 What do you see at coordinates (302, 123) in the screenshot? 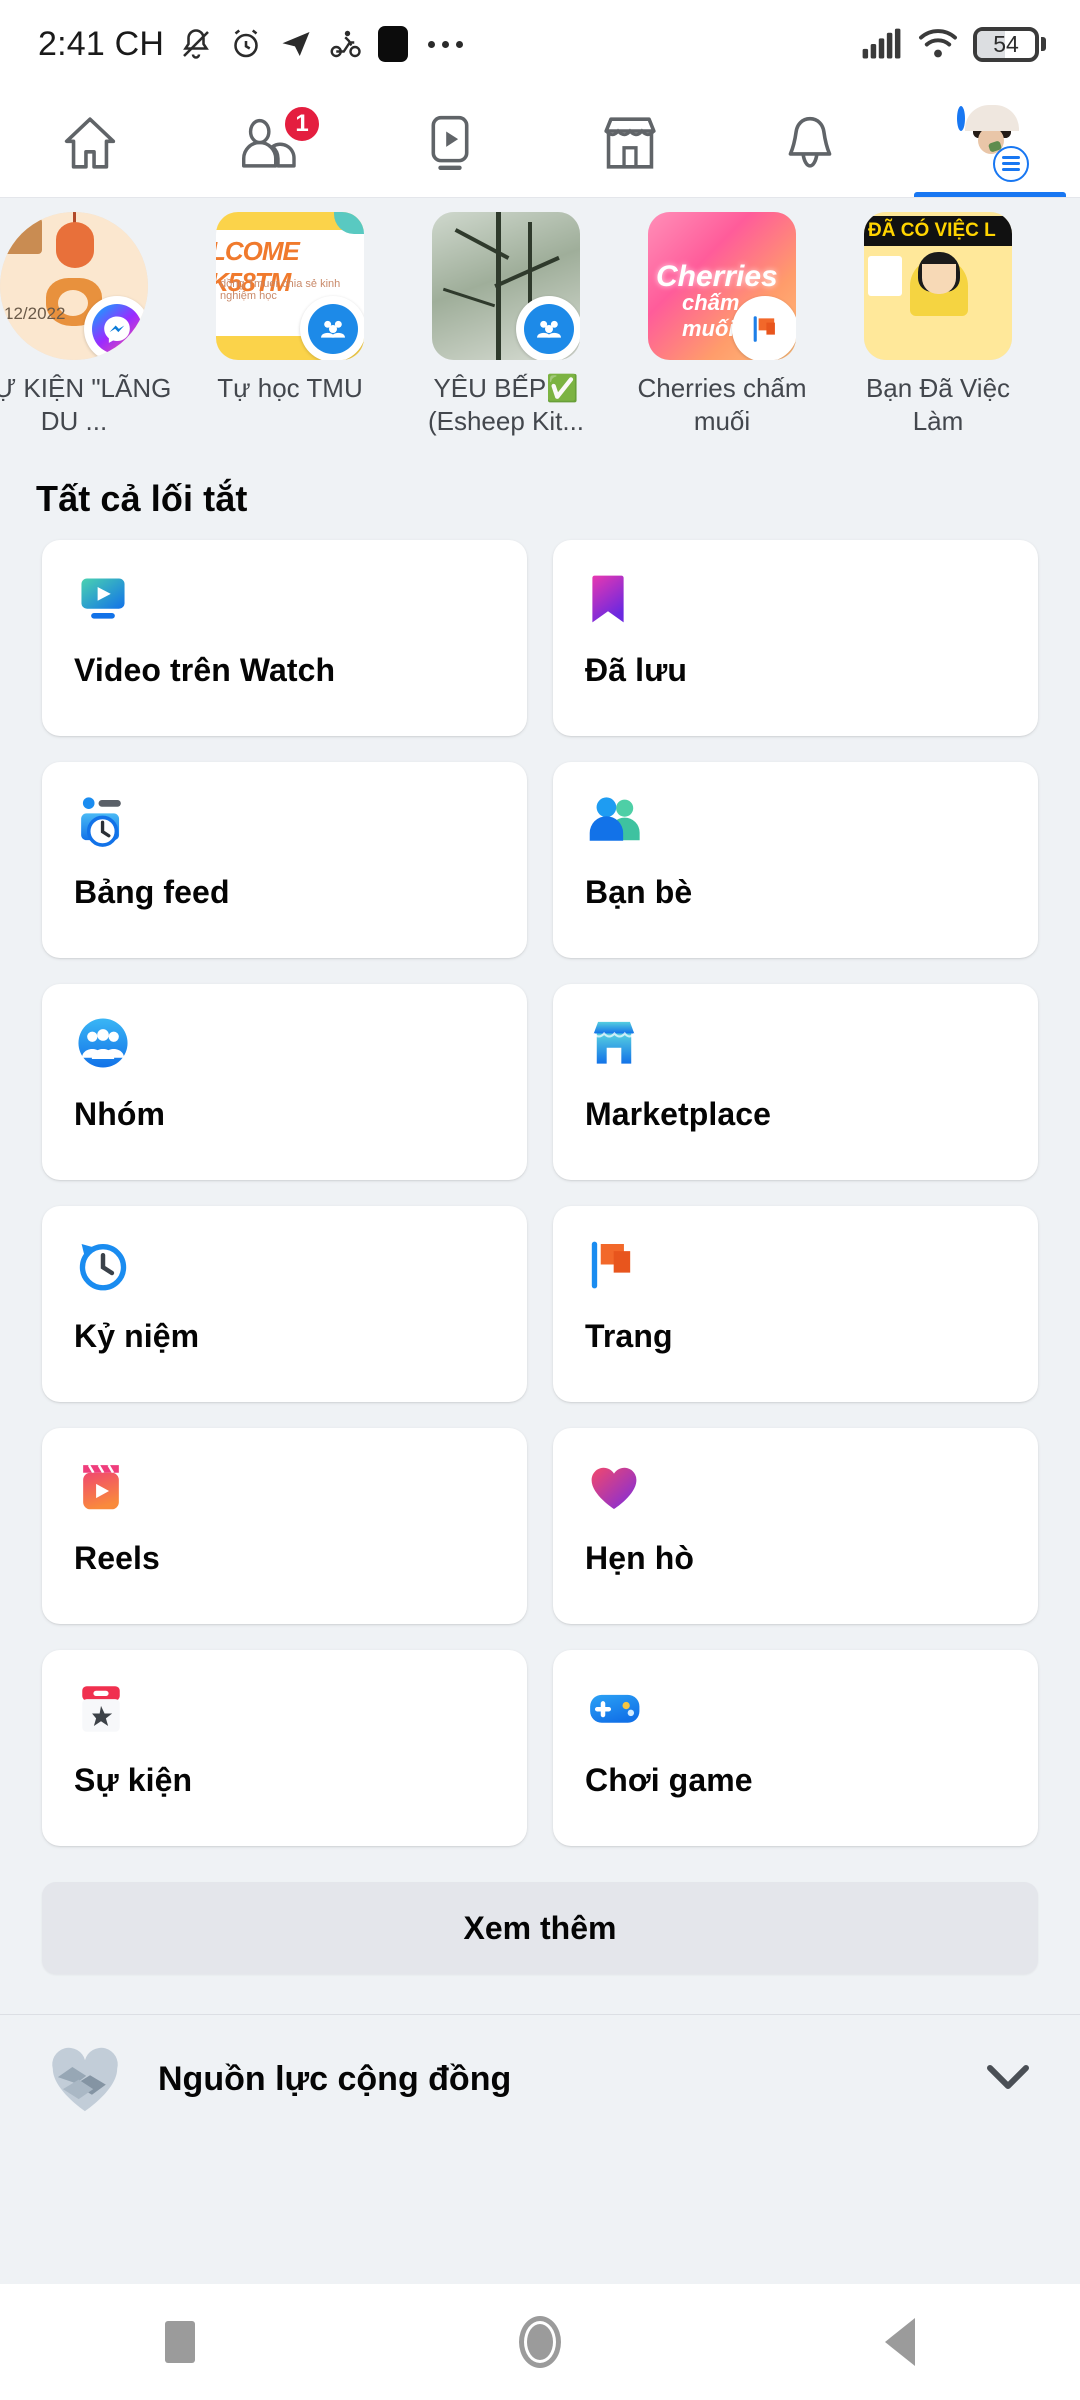
I see `friends-badge: 1` at bounding box center [302, 123].